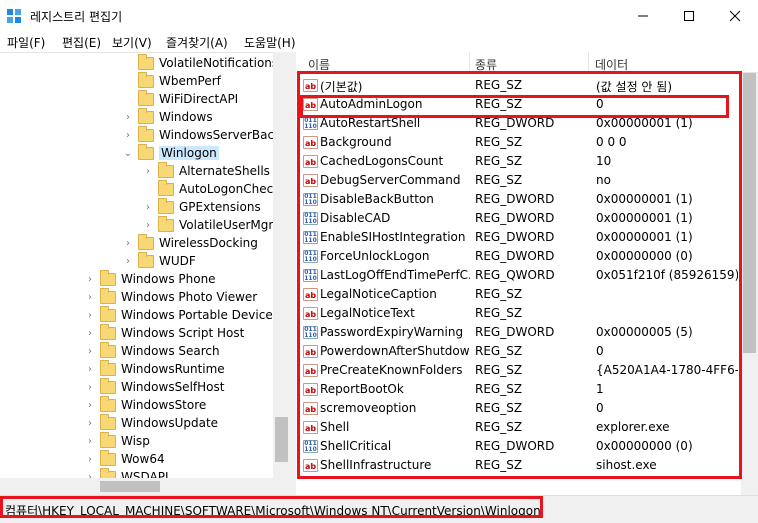 This screenshot has width=758, height=523. What do you see at coordinates (167, 116) in the screenshot?
I see `tree-item: › Windows` at bounding box center [167, 116].